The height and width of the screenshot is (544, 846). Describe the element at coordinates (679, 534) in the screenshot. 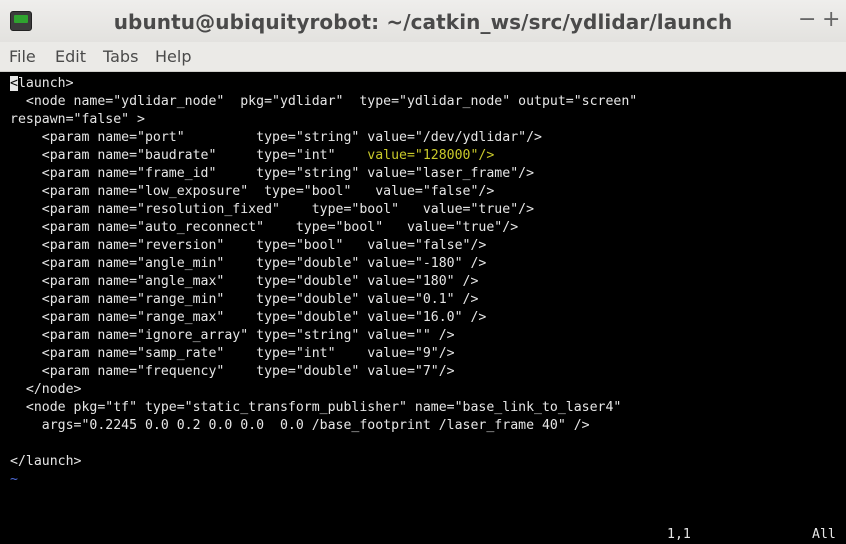

I see `cursor-position: 1,1` at that location.